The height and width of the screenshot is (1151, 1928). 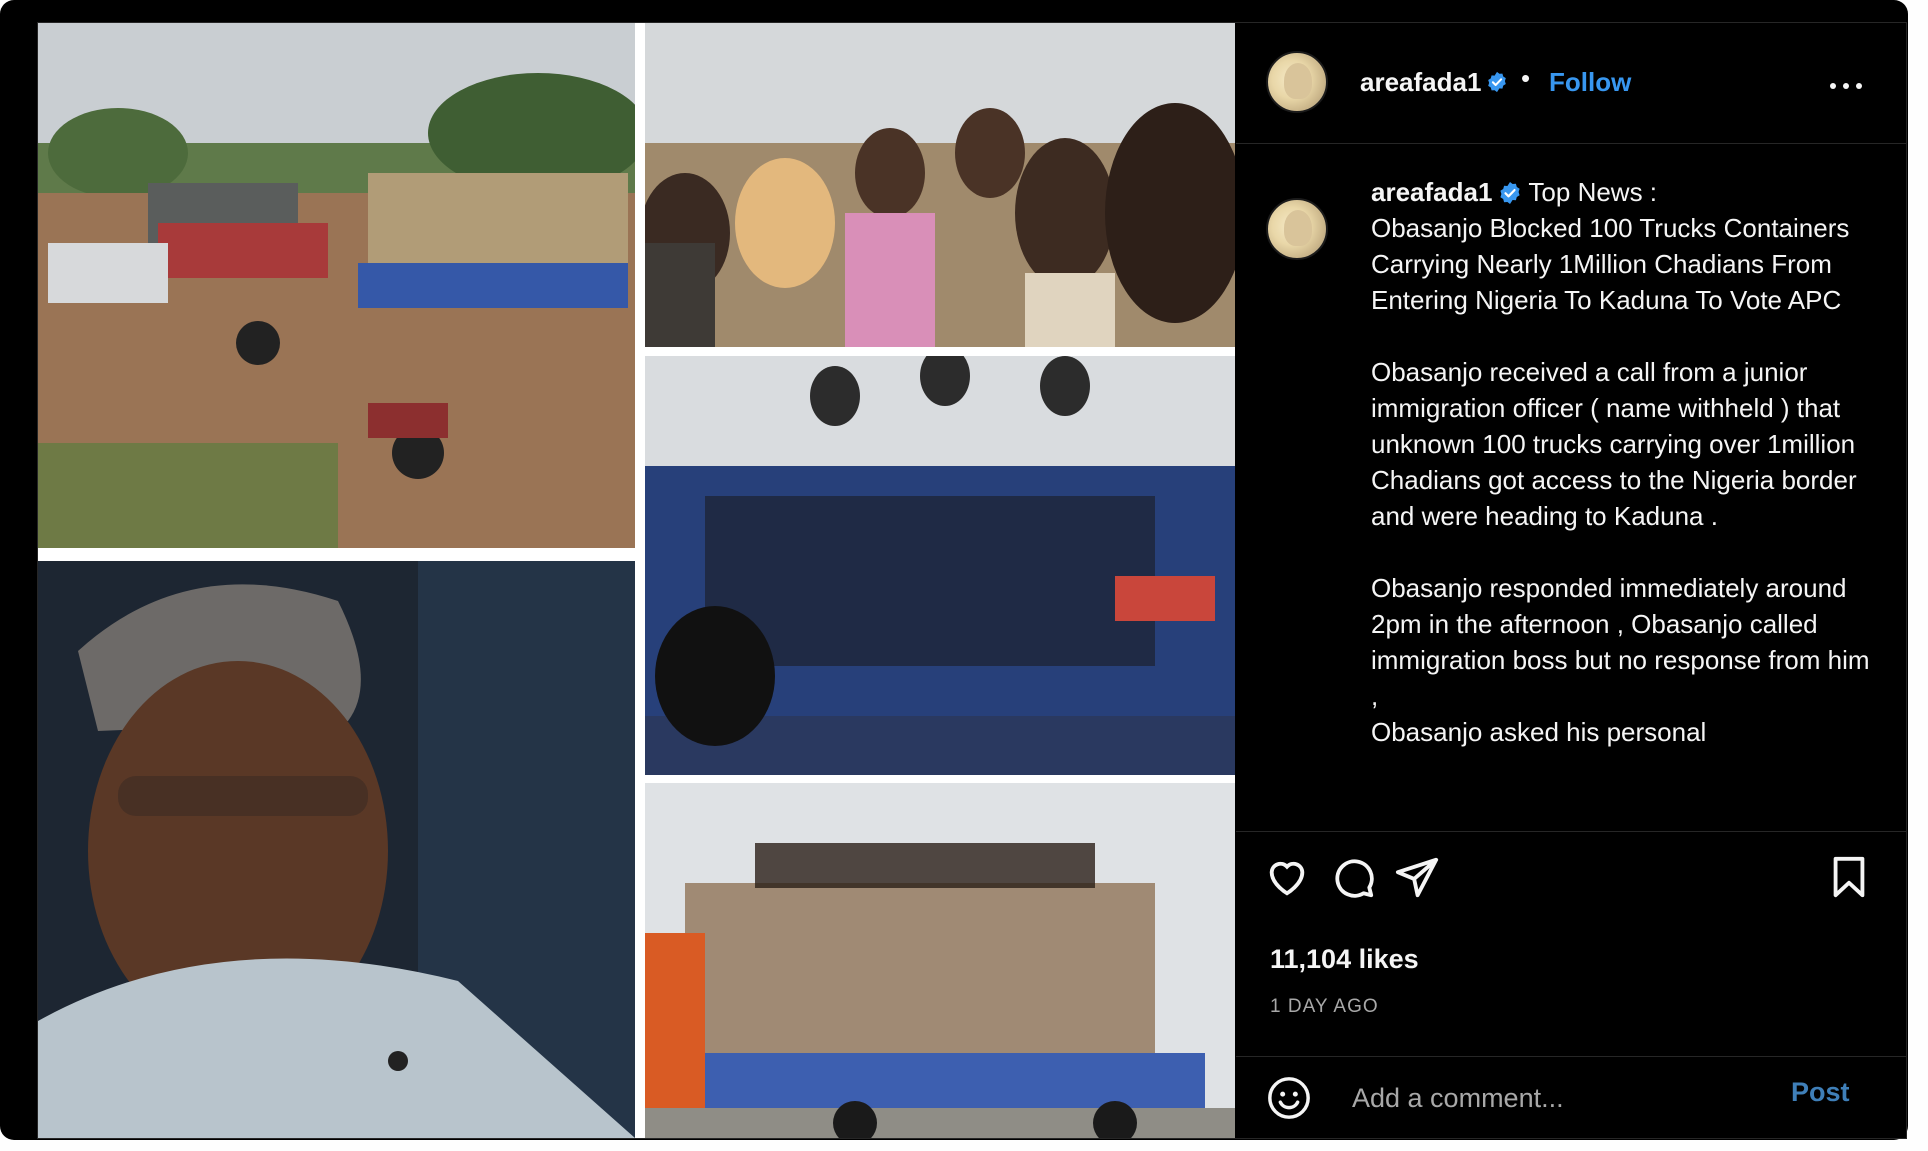 I want to click on likes-count: 11,104 likes, so click(x=1344, y=959).